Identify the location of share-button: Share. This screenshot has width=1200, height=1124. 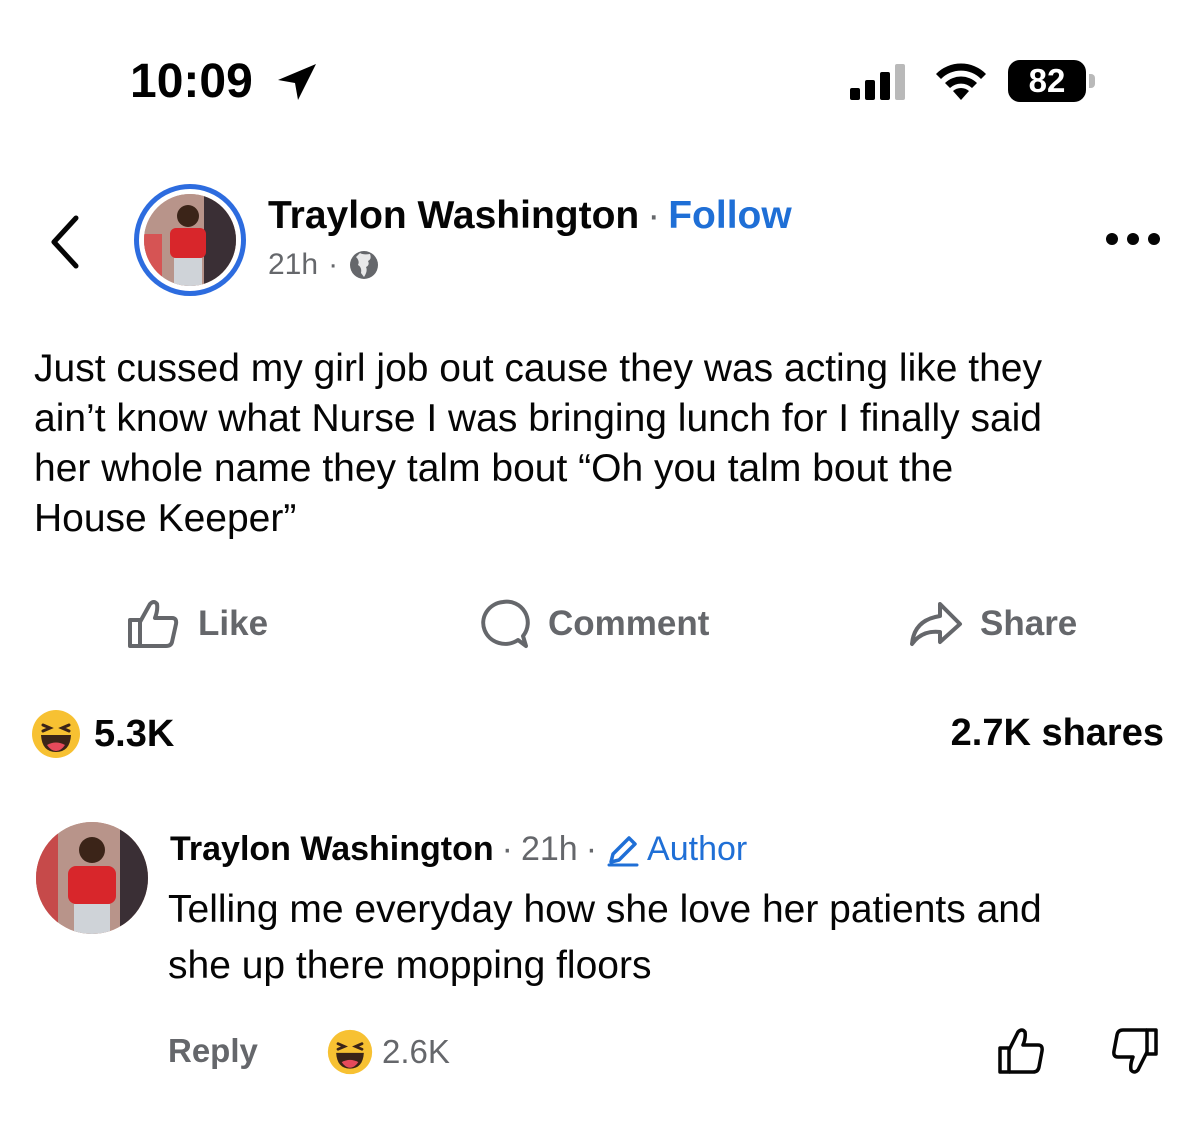
(991, 624).